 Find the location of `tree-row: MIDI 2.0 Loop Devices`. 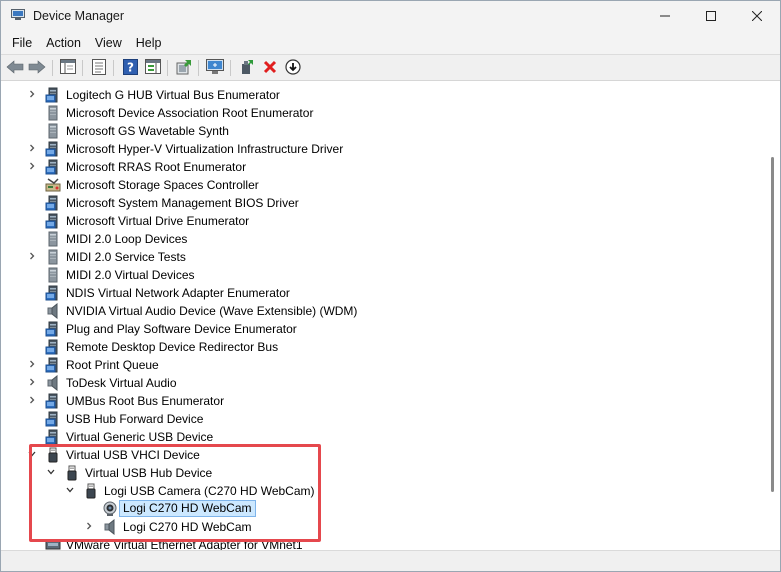

tree-row: MIDI 2.0 Loop Devices is located at coordinates (384, 239).